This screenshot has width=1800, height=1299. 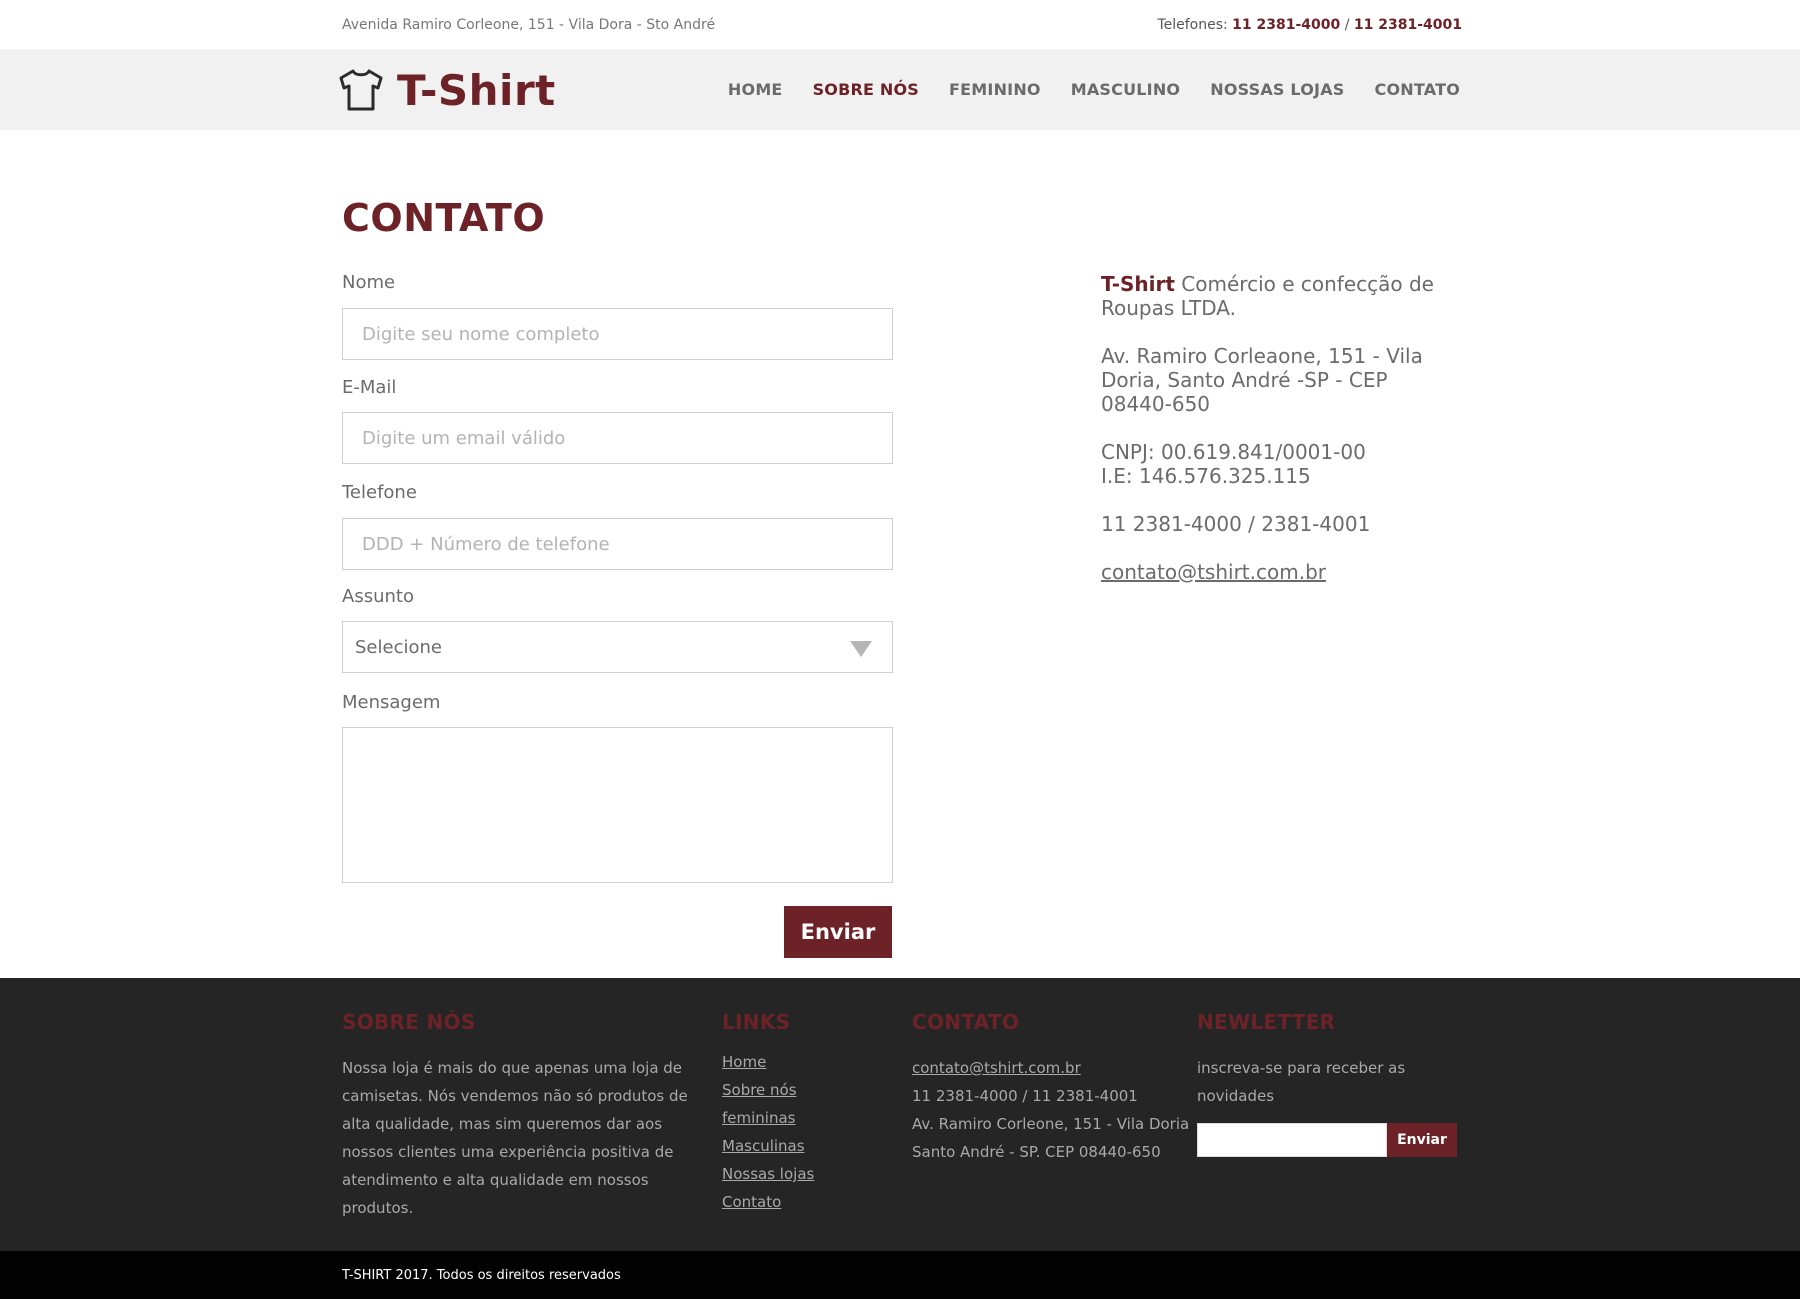 I want to click on footer-contact-phones: 11 2381-4000 / 11 2381-4001, so click(x=1025, y=1096).